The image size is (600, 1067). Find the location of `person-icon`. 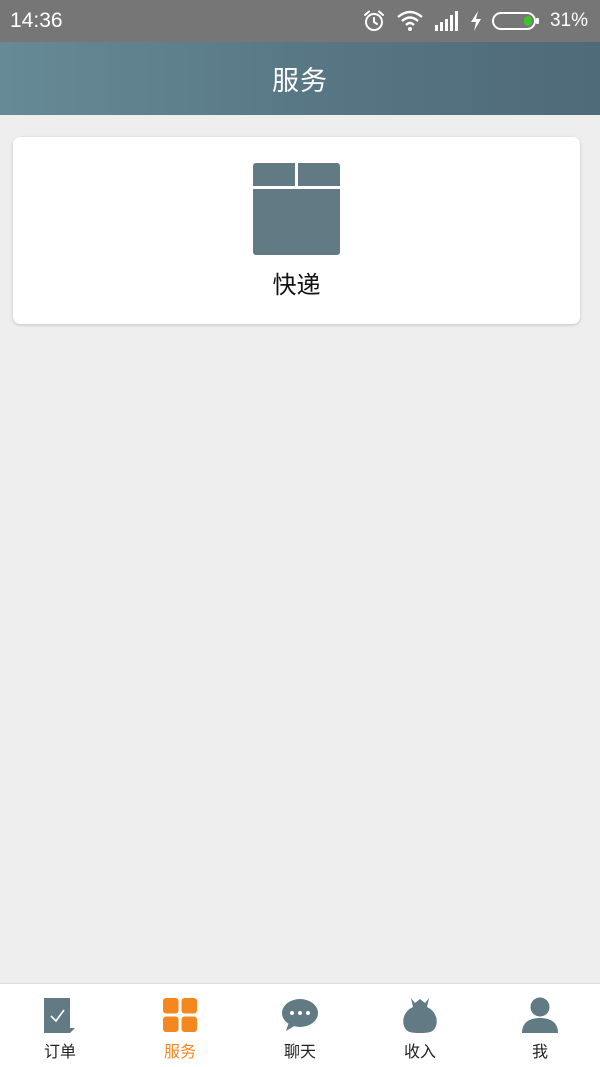

person-icon is located at coordinates (540, 1015).